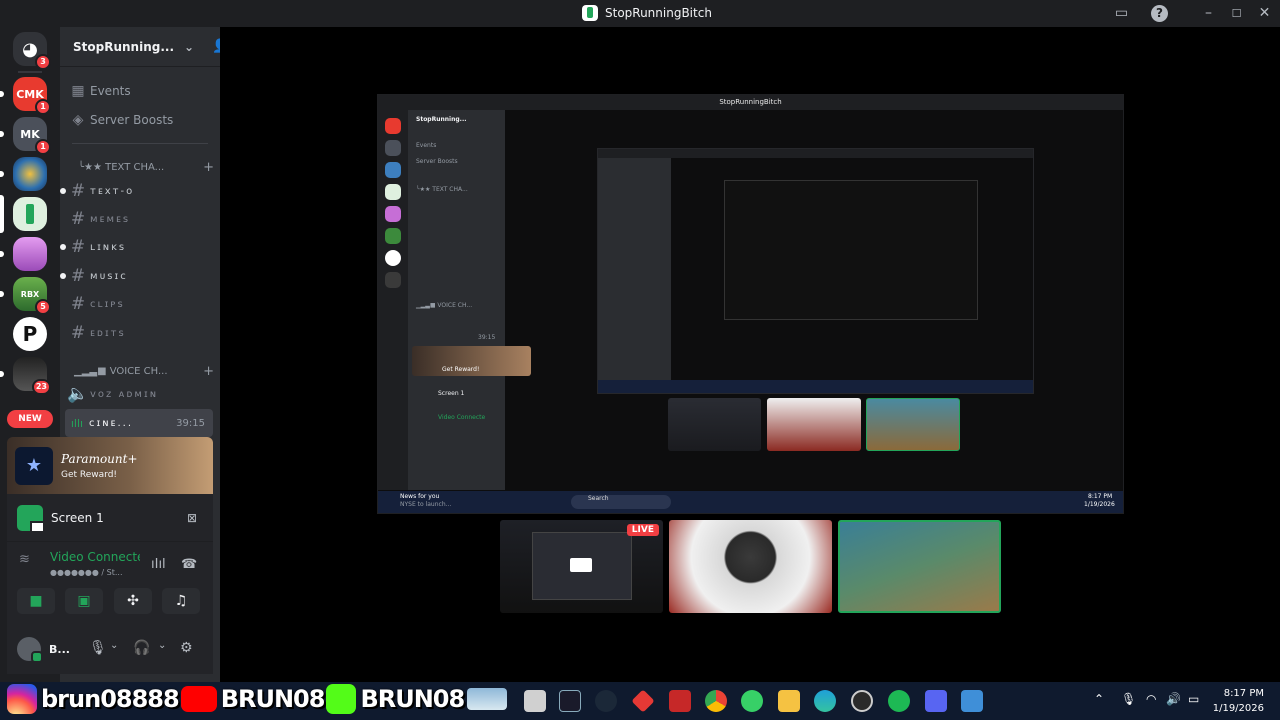  Describe the element at coordinates (141, 648) in the screenshot. I see `headphones-icon: 🎧` at that location.